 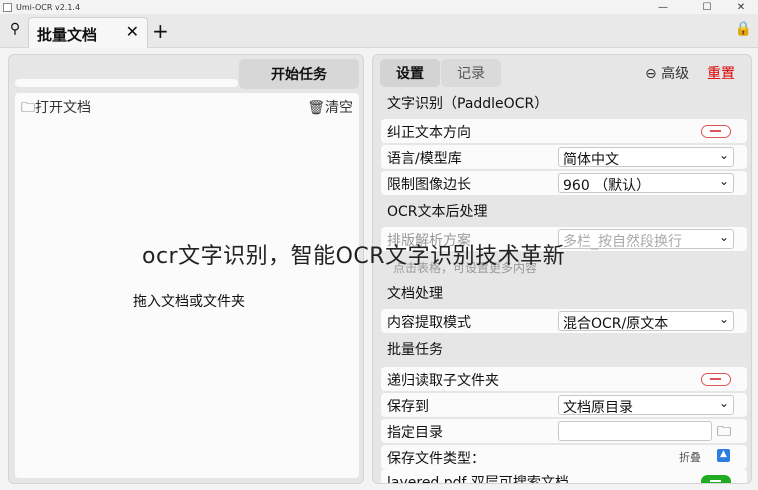 I want to click on row-extract-mode: 内容提取模式 混合OCR/原文本 ⌄, so click(x=564, y=321).